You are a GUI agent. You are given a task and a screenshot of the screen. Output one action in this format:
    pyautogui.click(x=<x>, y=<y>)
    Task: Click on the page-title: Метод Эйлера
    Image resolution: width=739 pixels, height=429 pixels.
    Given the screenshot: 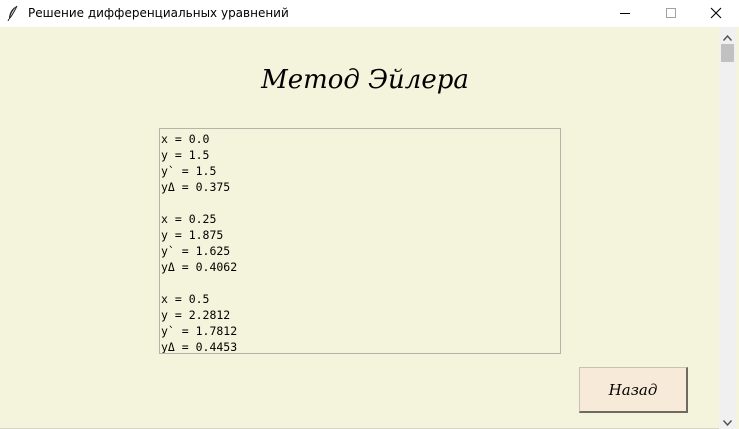 What is the action you would take?
    pyautogui.click(x=365, y=80)
    